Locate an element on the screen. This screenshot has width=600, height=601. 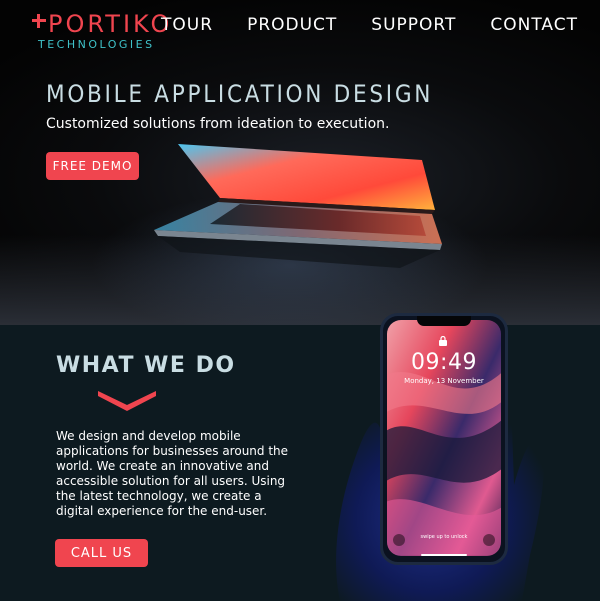
camera-icon is located at coordinates (489, 540).